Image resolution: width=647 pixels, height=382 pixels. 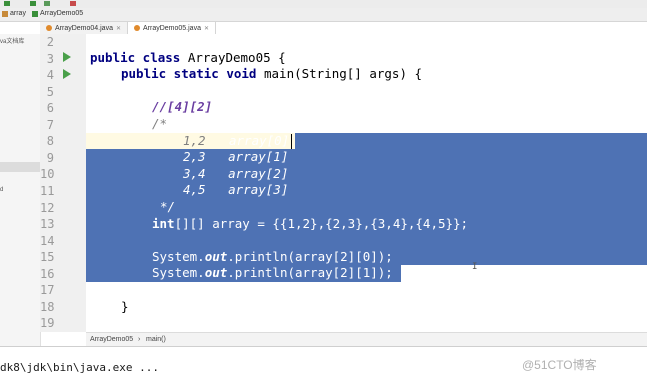 What do you see at coordinates (47, 290) in the screenshot?
I see `line-number: 17` at bounding box center [47, 290].